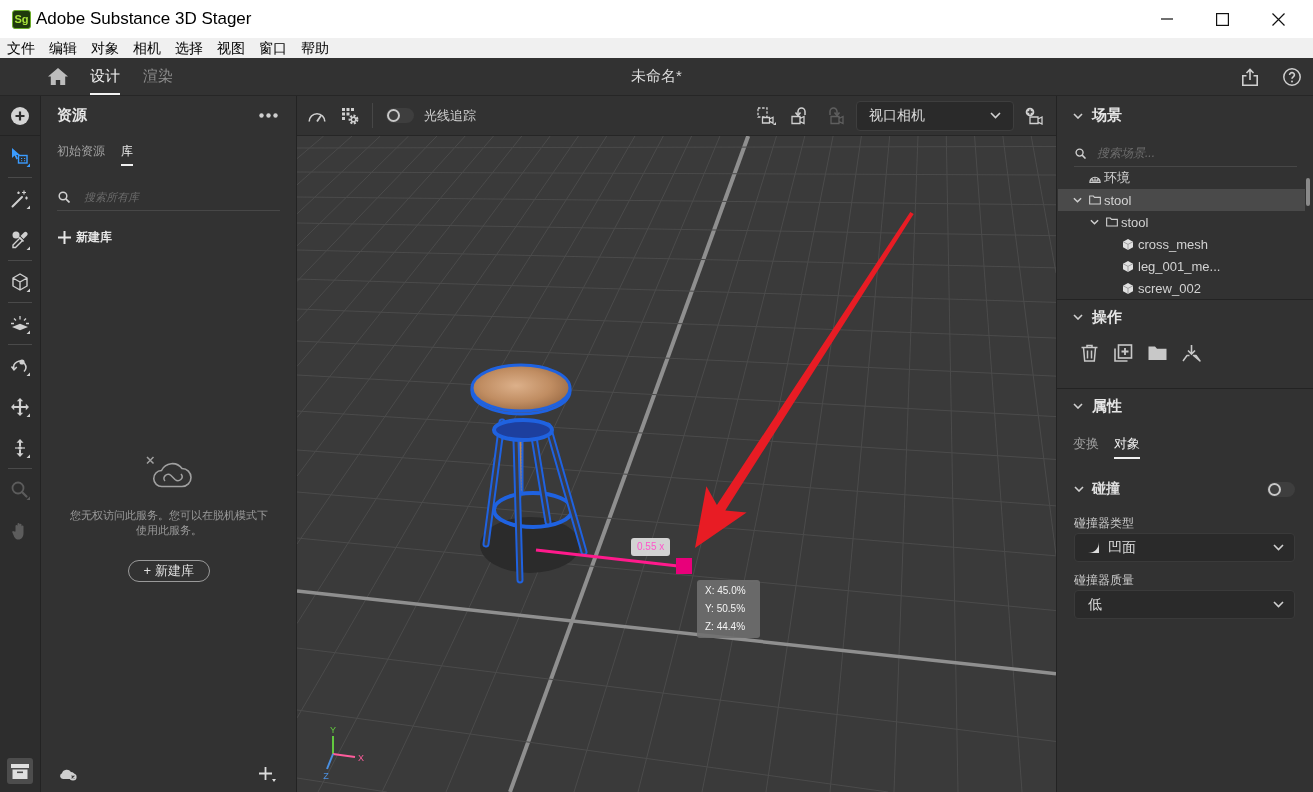  What do you see at coordinates (189, 48) in the screenshot?
I see `menu-item: 选择` at bounding box center [189, 48].